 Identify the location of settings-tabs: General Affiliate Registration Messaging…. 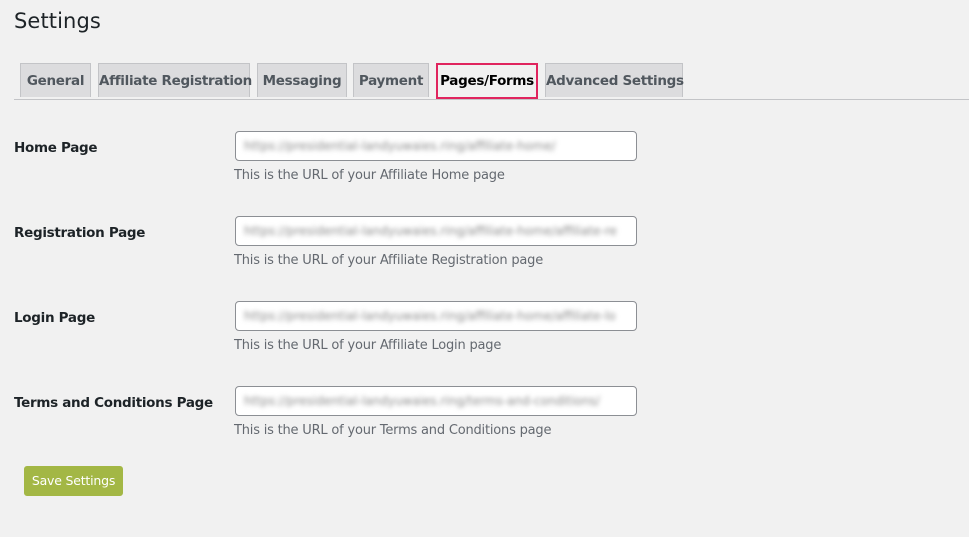
(491, 81).